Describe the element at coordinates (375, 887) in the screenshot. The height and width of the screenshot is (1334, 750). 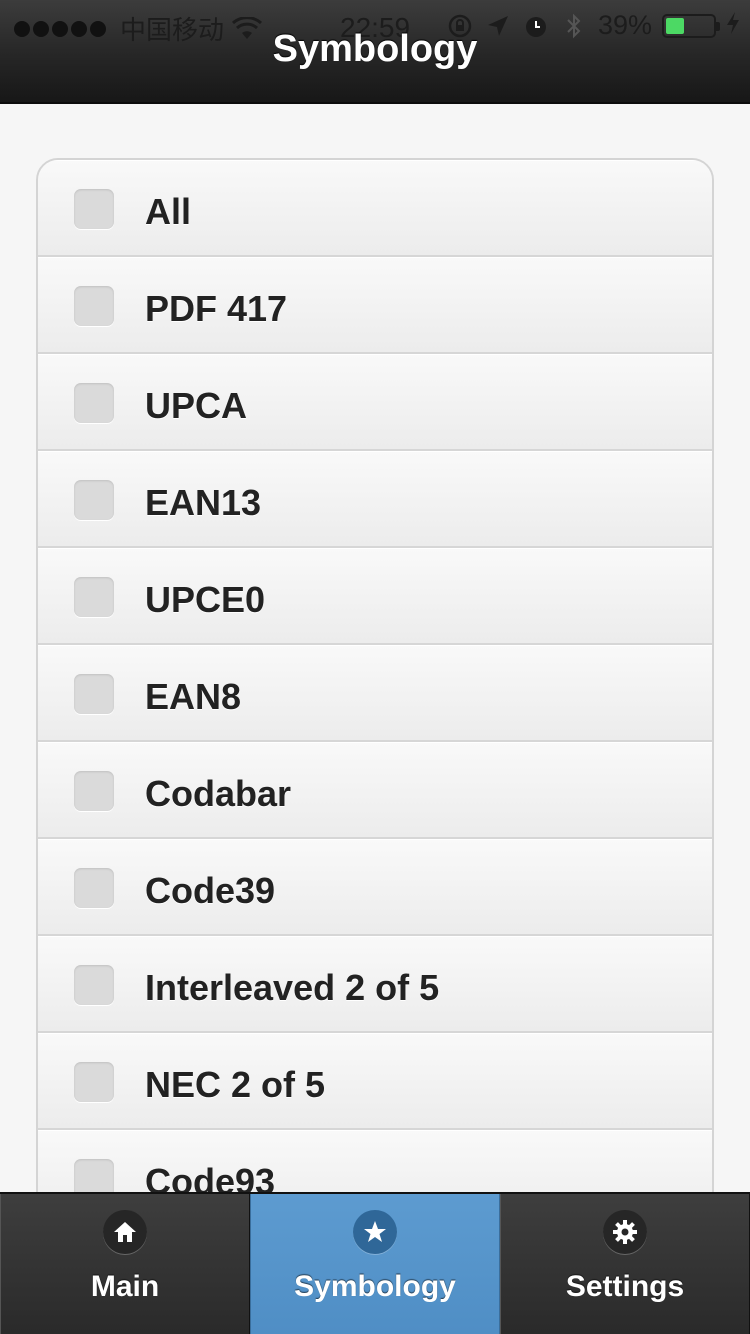
I see `list-item: Code39` at that location.